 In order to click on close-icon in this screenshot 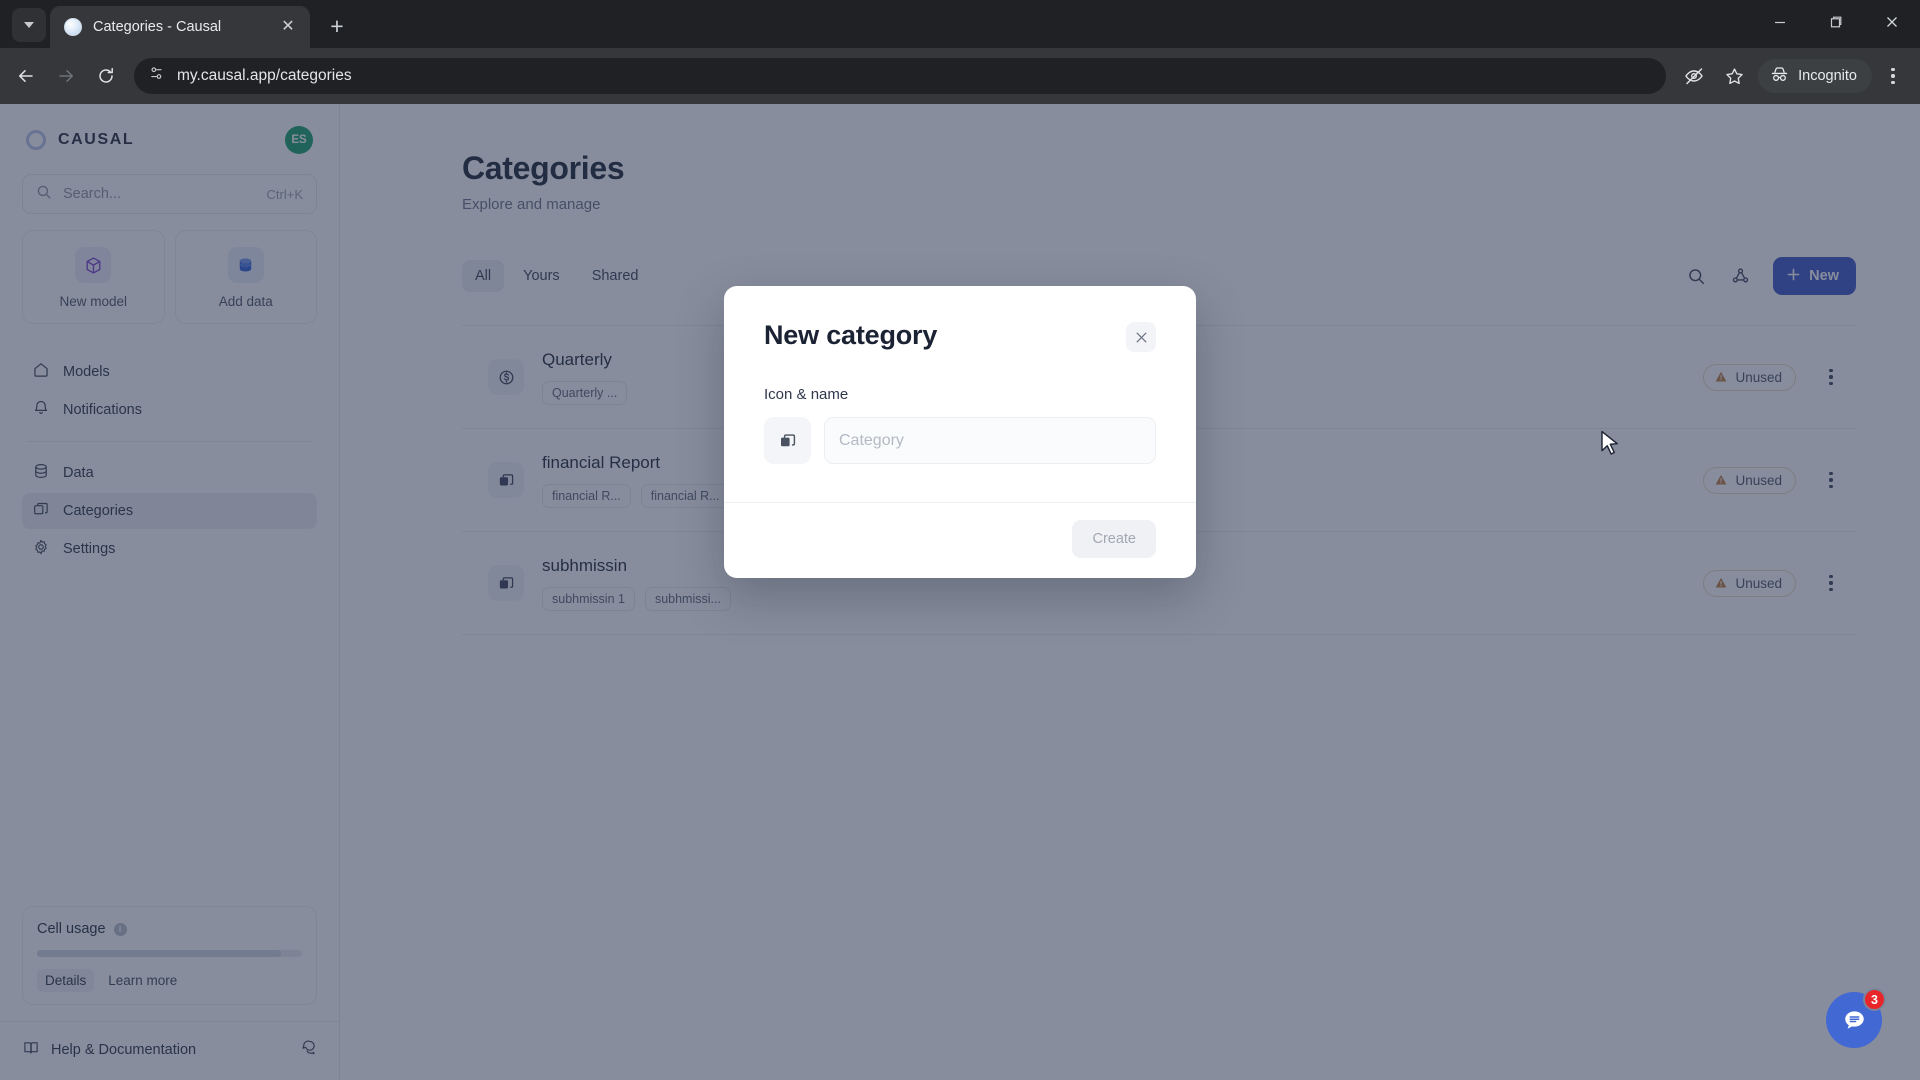, I will do `click(1141, 337)`.